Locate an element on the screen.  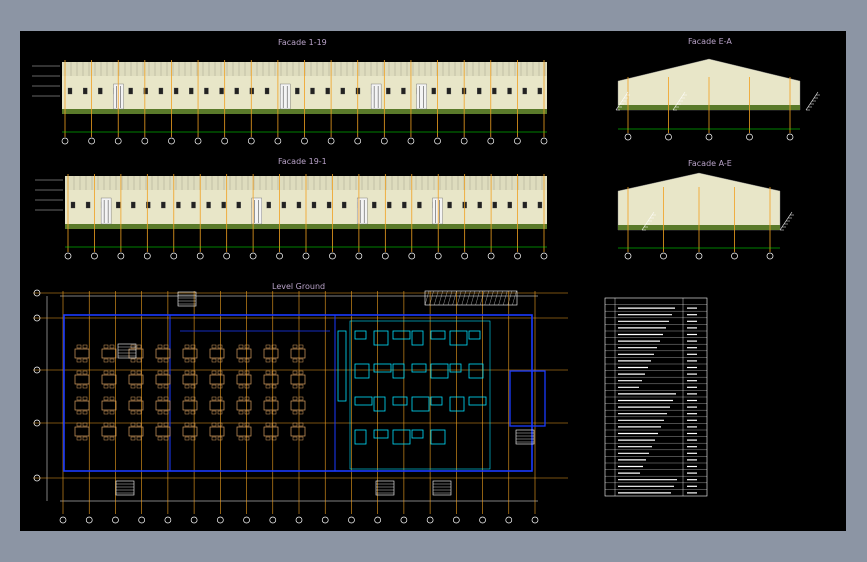
facade-a-e-title: Facade A-E is located at coordinates (710, 163).